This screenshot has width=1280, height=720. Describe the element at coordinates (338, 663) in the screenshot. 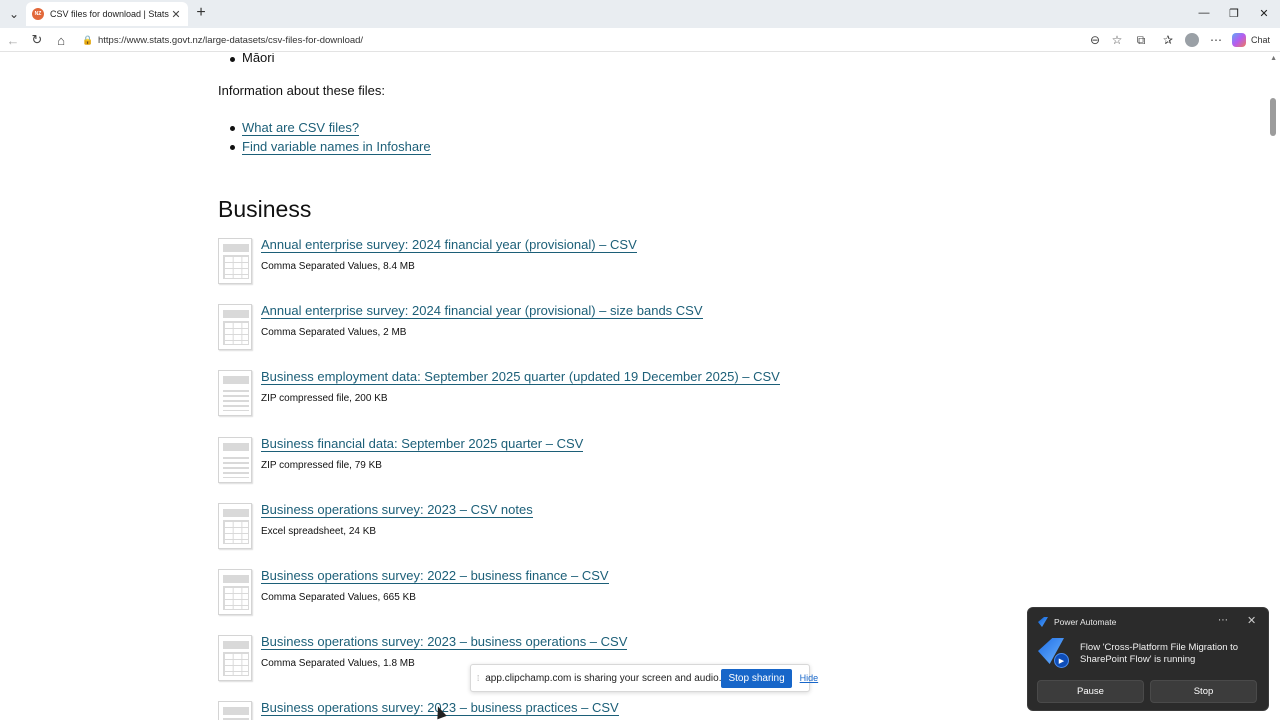

I see `file-info: Comma Separated Values, 1.8 MB` at that location.